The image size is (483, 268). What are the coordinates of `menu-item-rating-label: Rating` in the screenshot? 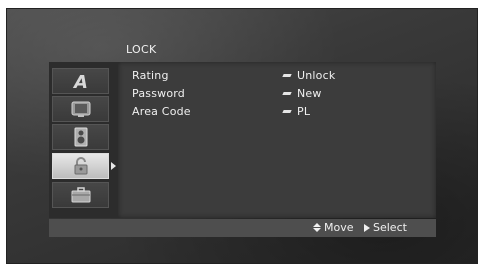 It's located at (150, 75).